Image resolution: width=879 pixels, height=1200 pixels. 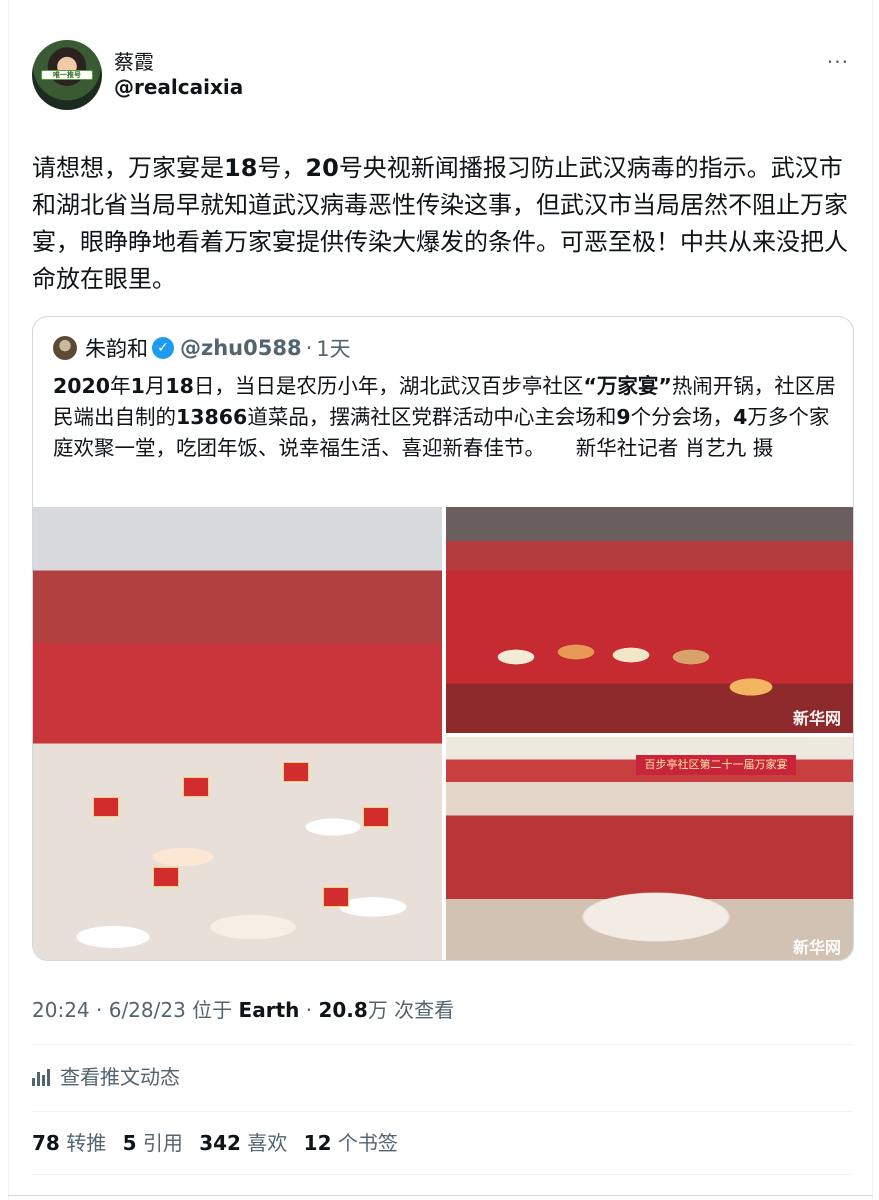 What do you see at coordinates (83, 1143) in the screenshot?
I see `retweets-label: 转推` at bounding box center [83, 1143].